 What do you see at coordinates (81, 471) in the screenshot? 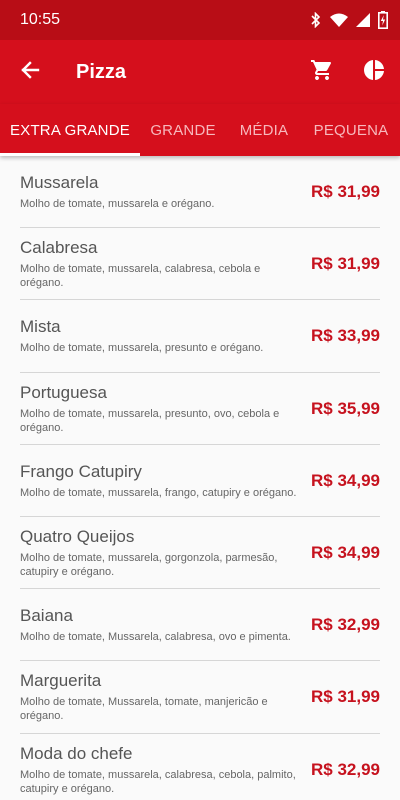
I see `item-name: Frango Catupiry` at bounding box center [81, 471].